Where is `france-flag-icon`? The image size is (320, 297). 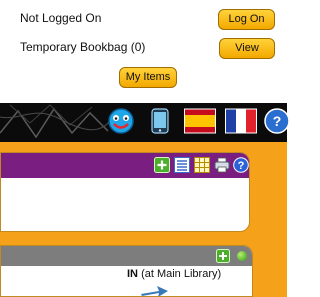
france-flag-icon is located at coordinates (241, 121).